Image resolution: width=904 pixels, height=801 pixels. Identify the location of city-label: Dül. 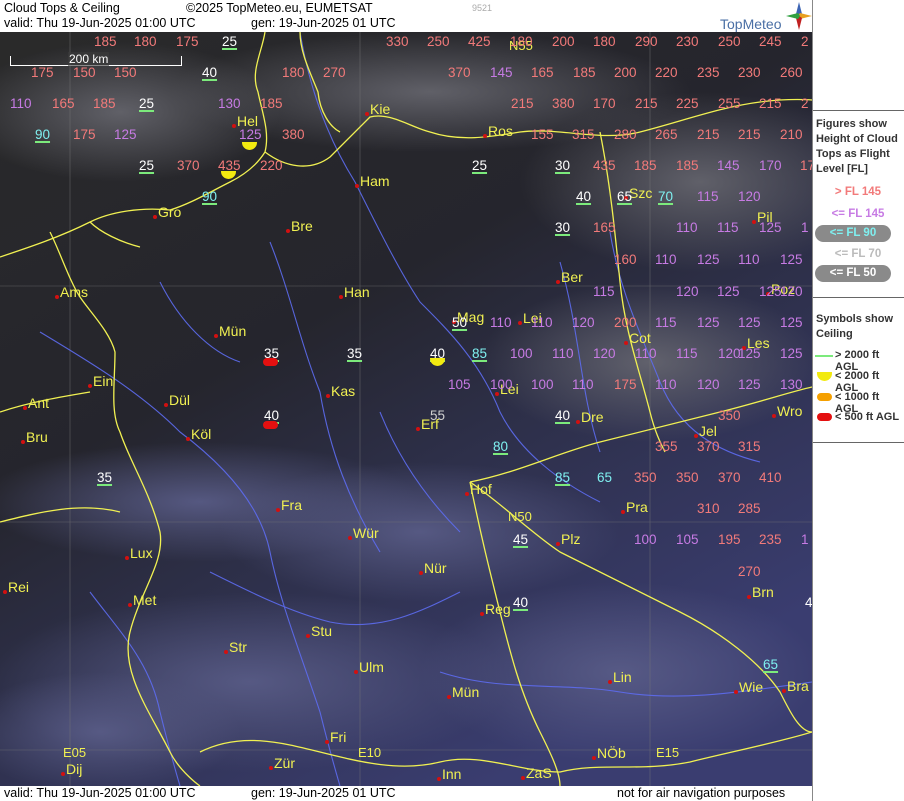
(180, 400).